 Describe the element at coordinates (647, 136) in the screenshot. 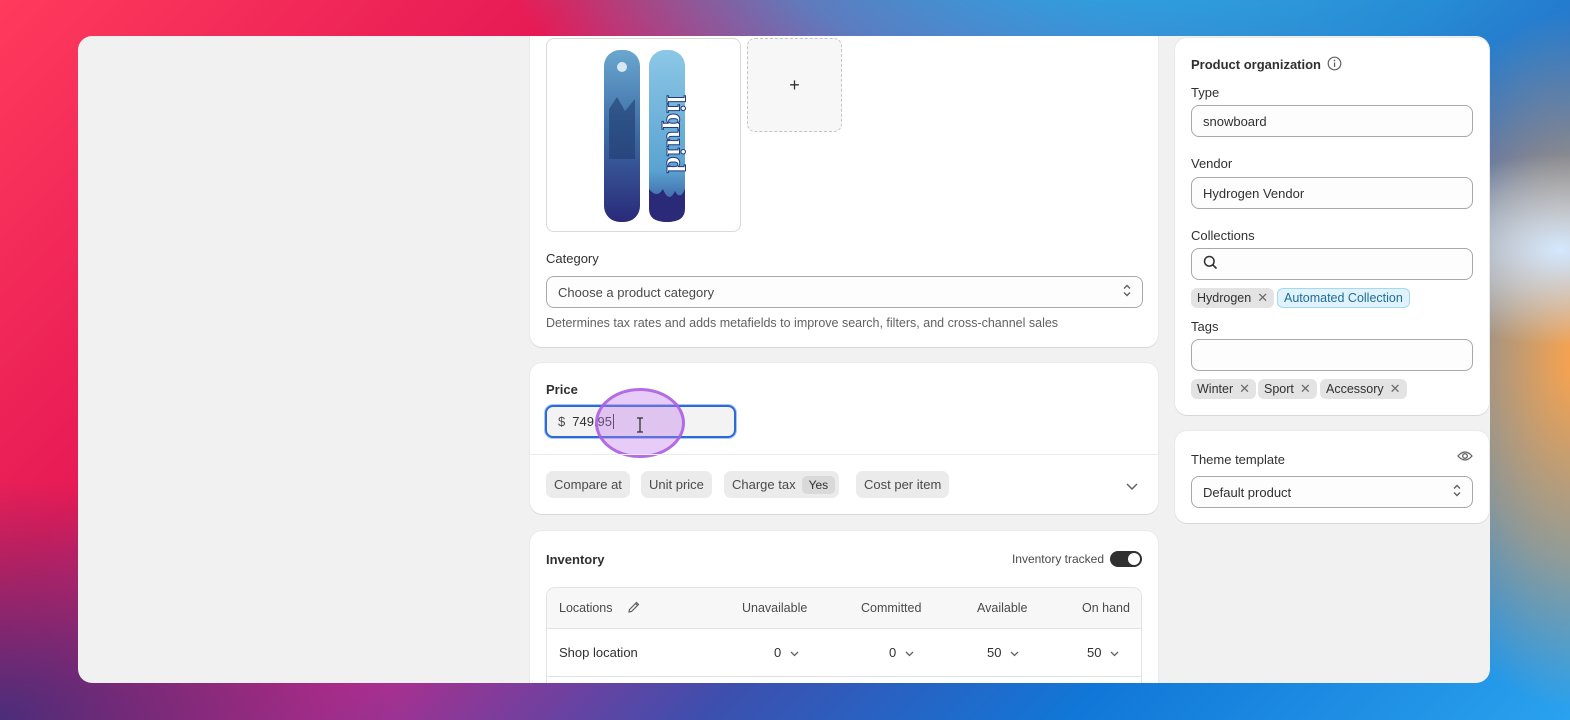

I see `snowboard-image: liquid` at that location.